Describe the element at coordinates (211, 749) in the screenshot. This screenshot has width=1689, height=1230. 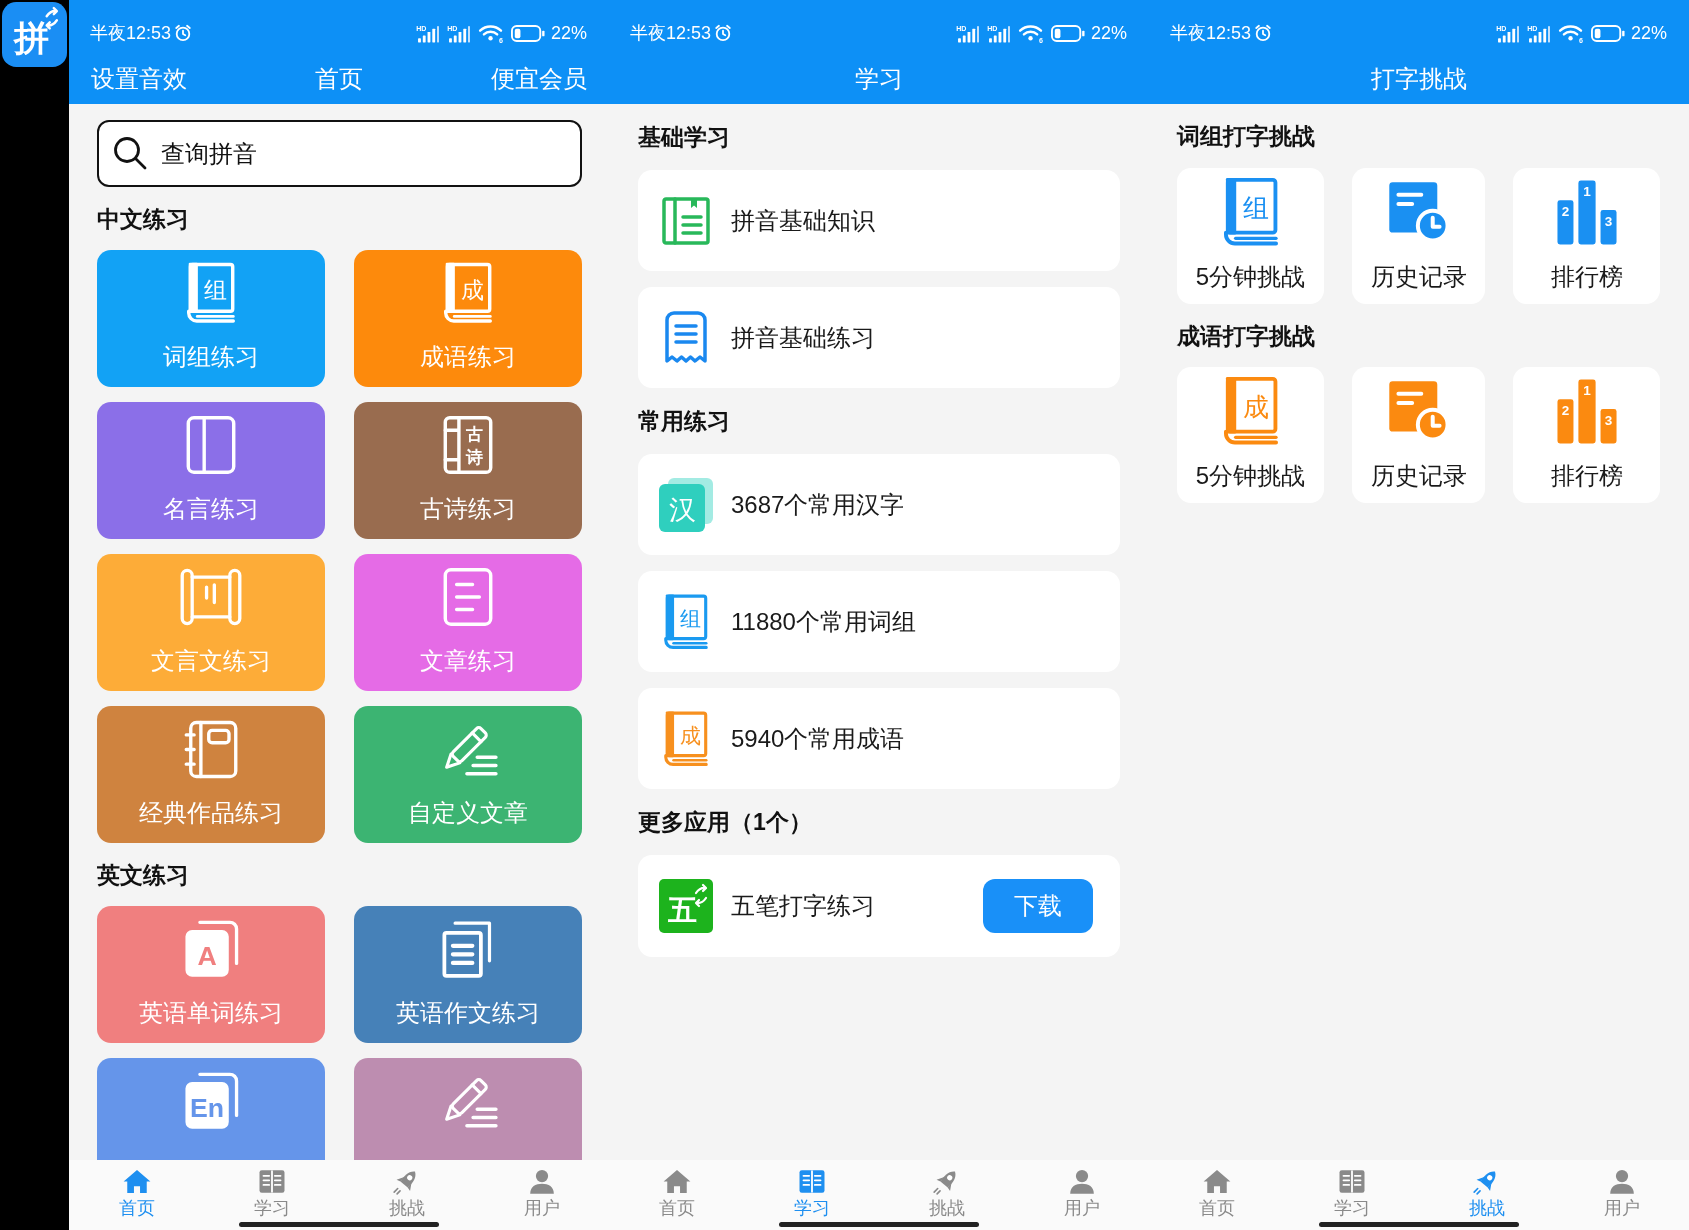
I see `notebook-icon` at that location.